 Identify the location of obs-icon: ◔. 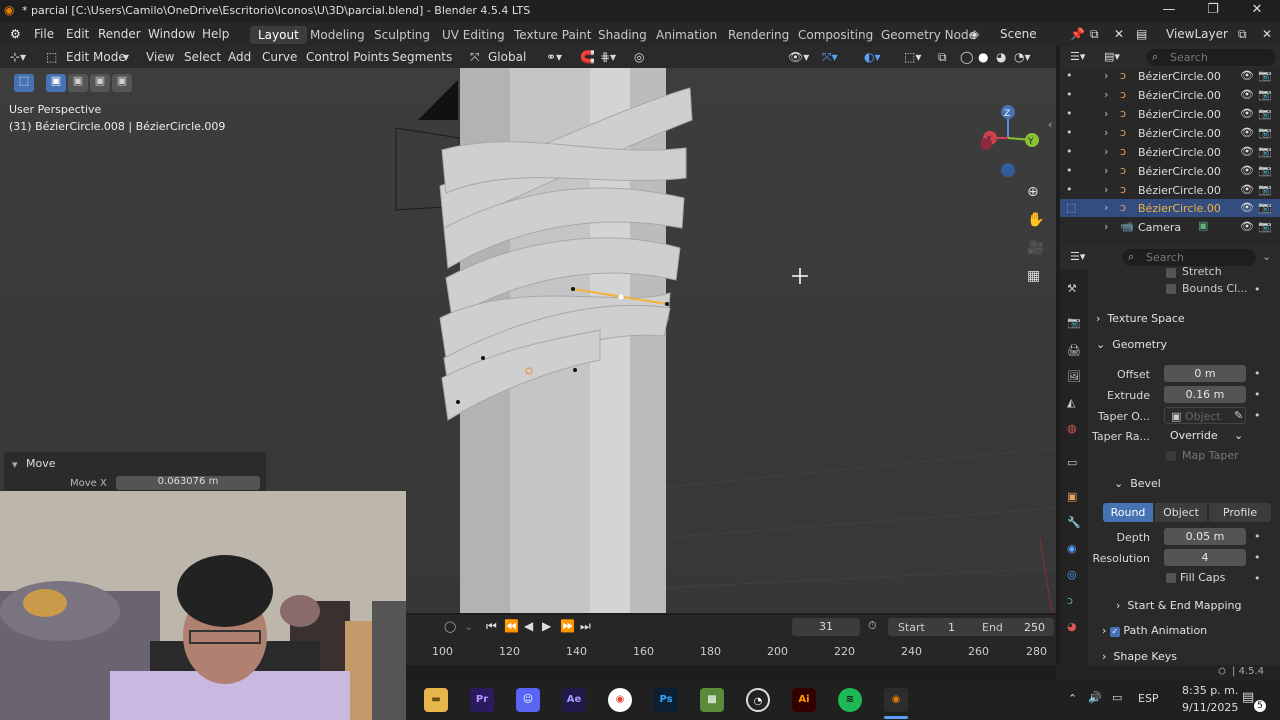
(758, 700).